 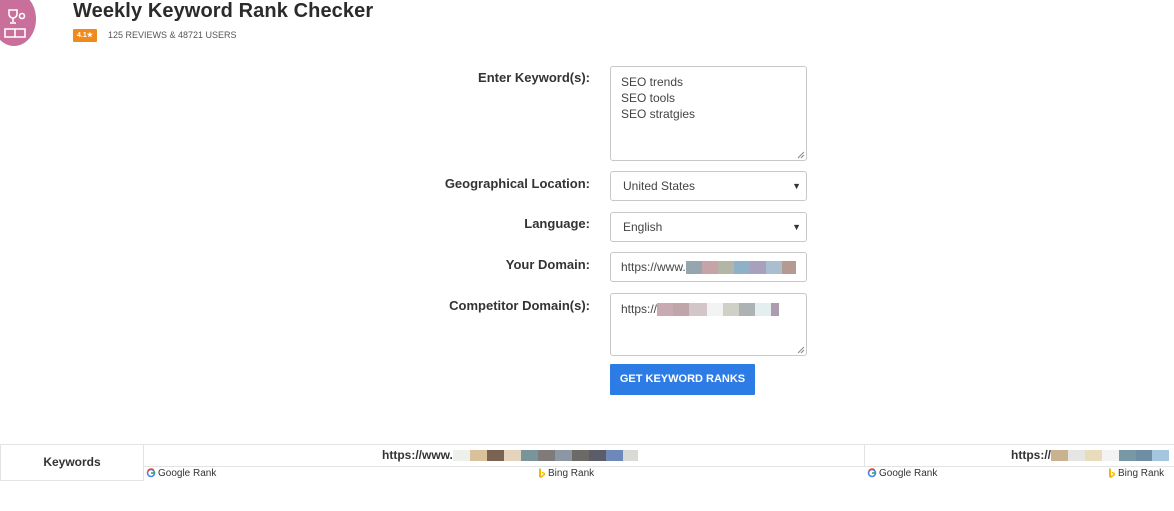 I want to click on competitor-prefix: https://, so click(x=639, y=309).